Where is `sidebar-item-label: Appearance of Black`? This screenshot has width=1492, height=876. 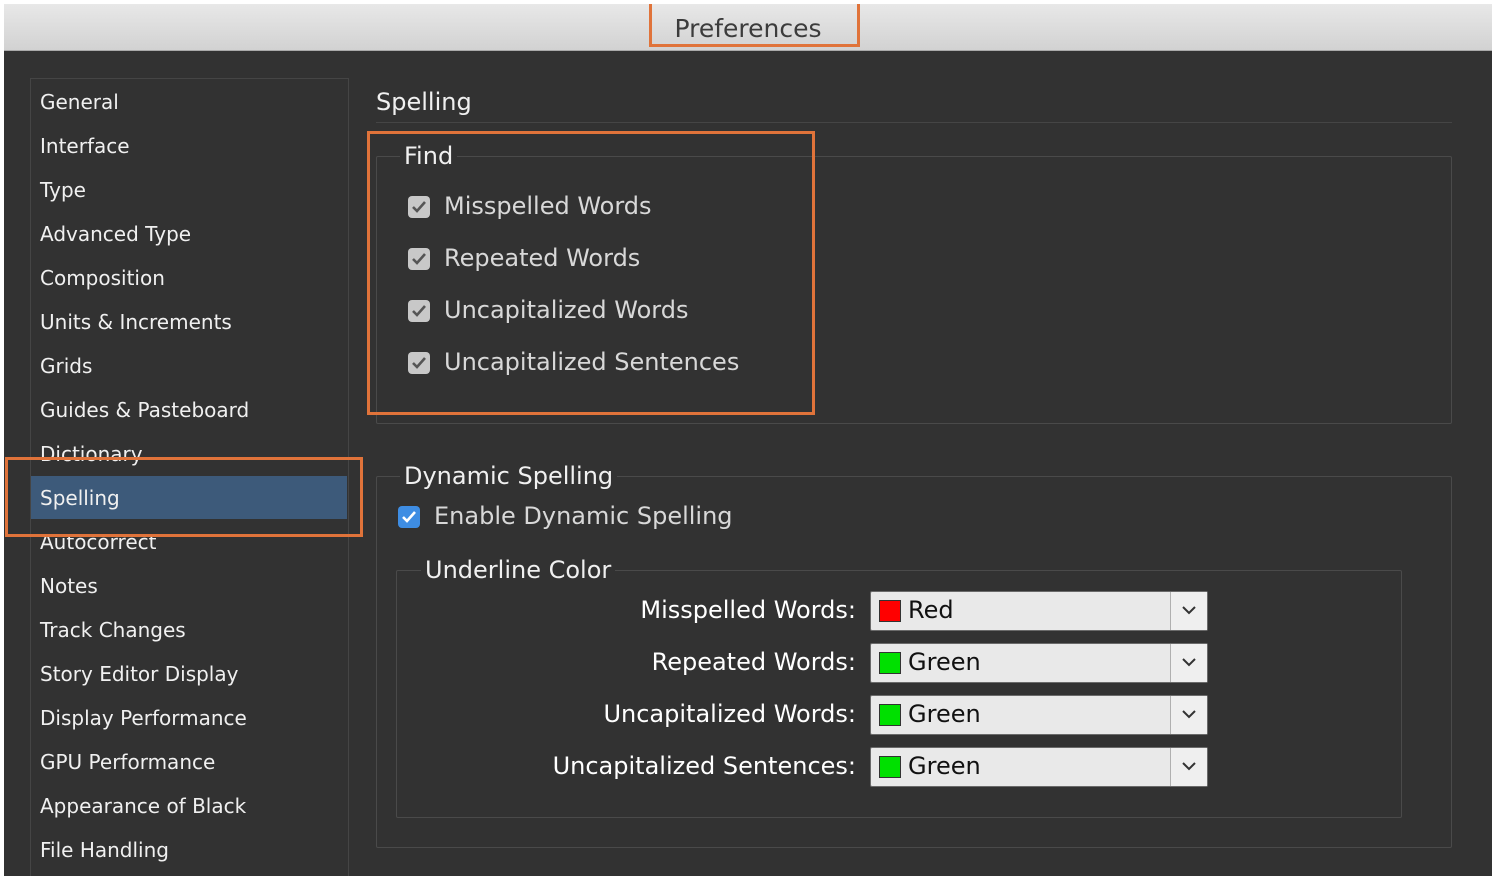
sidebar-item-label: Appearance of Black is located at coordinates (143, 806).